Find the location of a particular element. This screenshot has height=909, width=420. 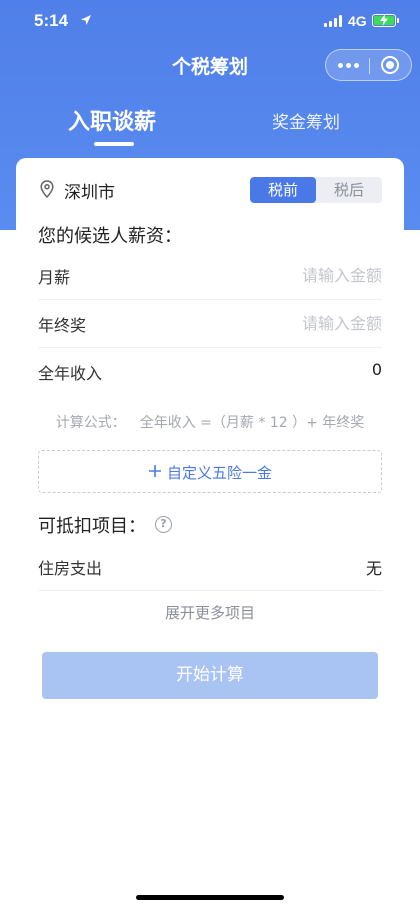

location-arrow-icon is located at coordinates (86, 20).